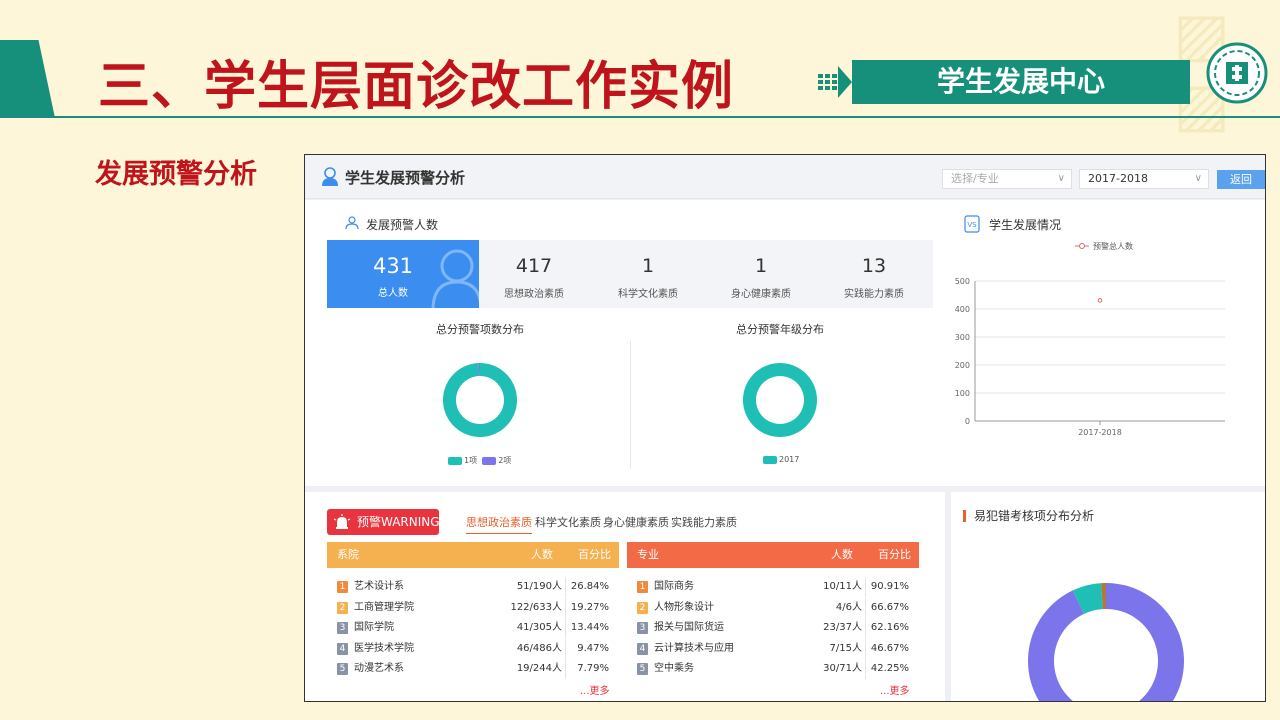 This screenshot has width=1280, height=720. What do you see at coordinates (773, 669) in the screenshot?
I see `table-row: 5 空中乘务 30/71人 42.25%` at bounding box center [773, 669].